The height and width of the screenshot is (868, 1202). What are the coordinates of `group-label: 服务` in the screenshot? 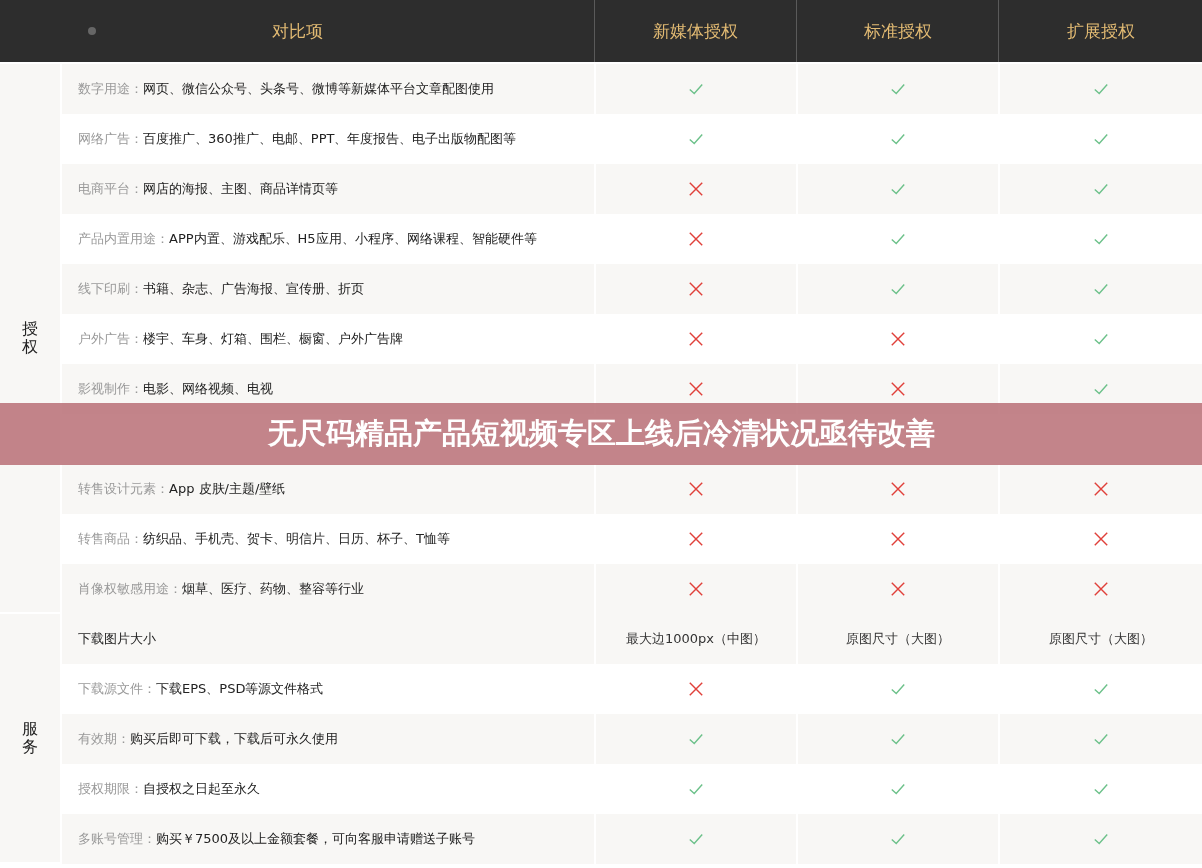 It's located at (30, 738).